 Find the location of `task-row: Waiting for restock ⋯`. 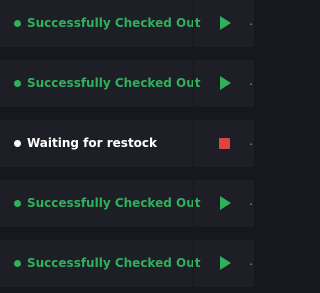

task-row: Waiting for restock ⋯ is located at coordinates (127, 143).